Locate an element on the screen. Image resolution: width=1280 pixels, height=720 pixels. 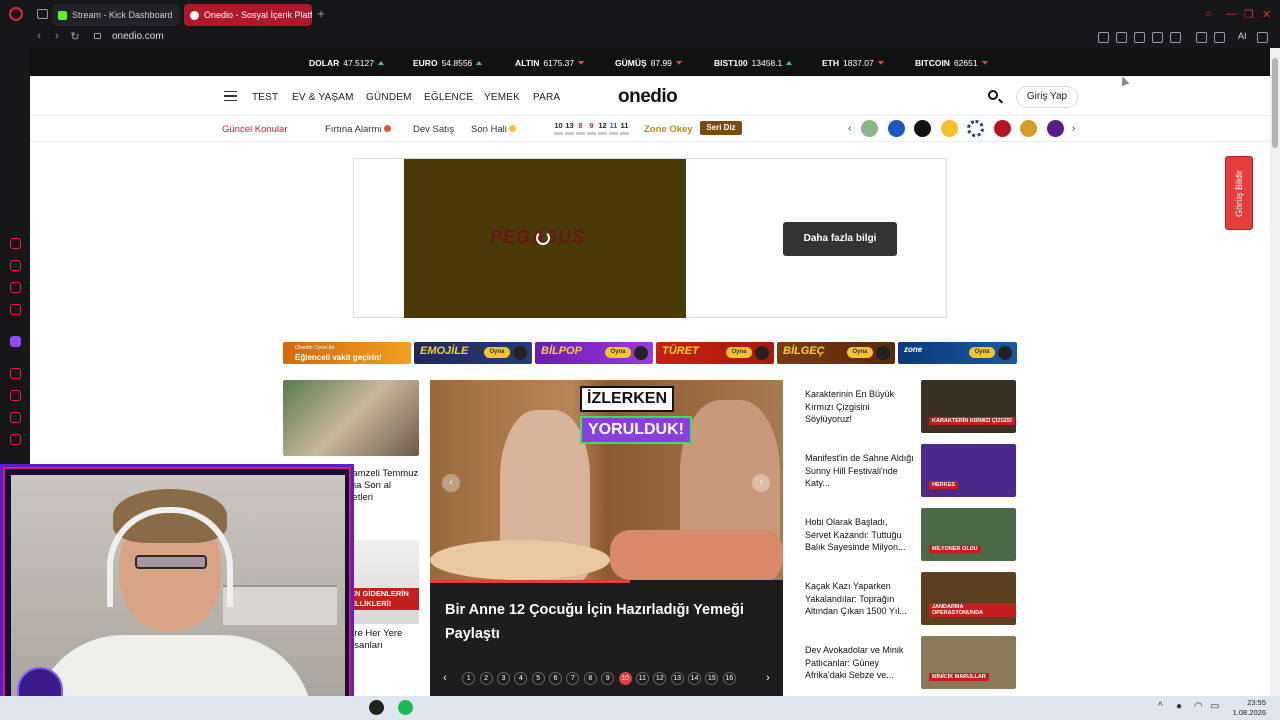
nav-yemek: YEMEK is located at coordinates (502, 97).